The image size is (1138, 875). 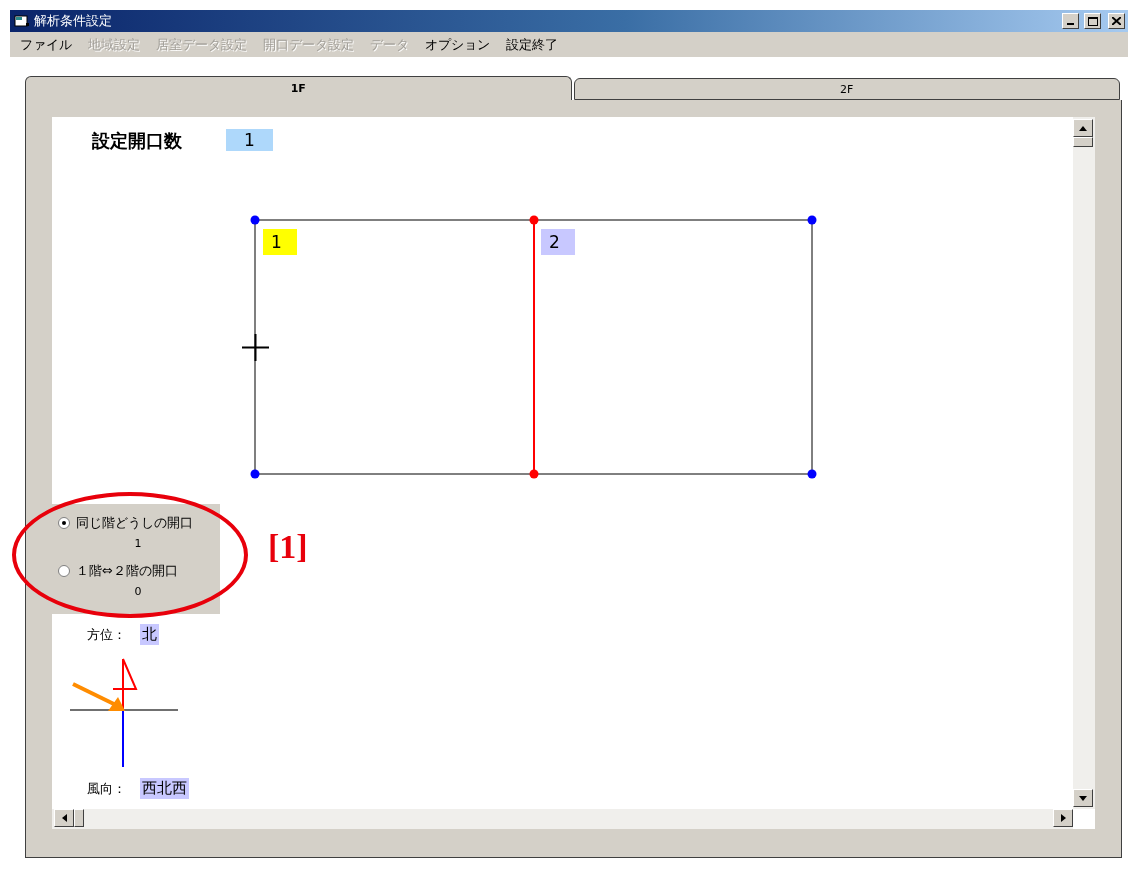 I want to click on triangle-right-icon, so click(x=1063, y=818).